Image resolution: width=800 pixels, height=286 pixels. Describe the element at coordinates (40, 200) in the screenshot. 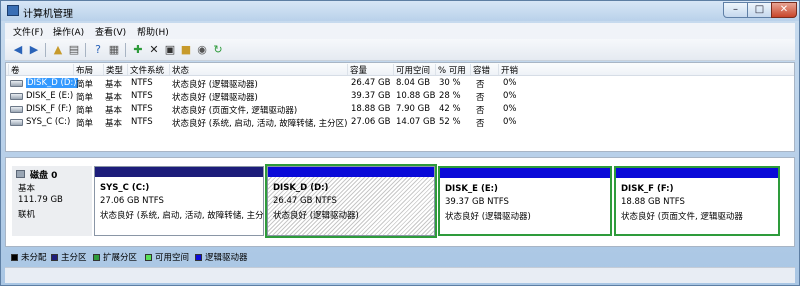

I see `disk-size: 111.79 GB` at that location.